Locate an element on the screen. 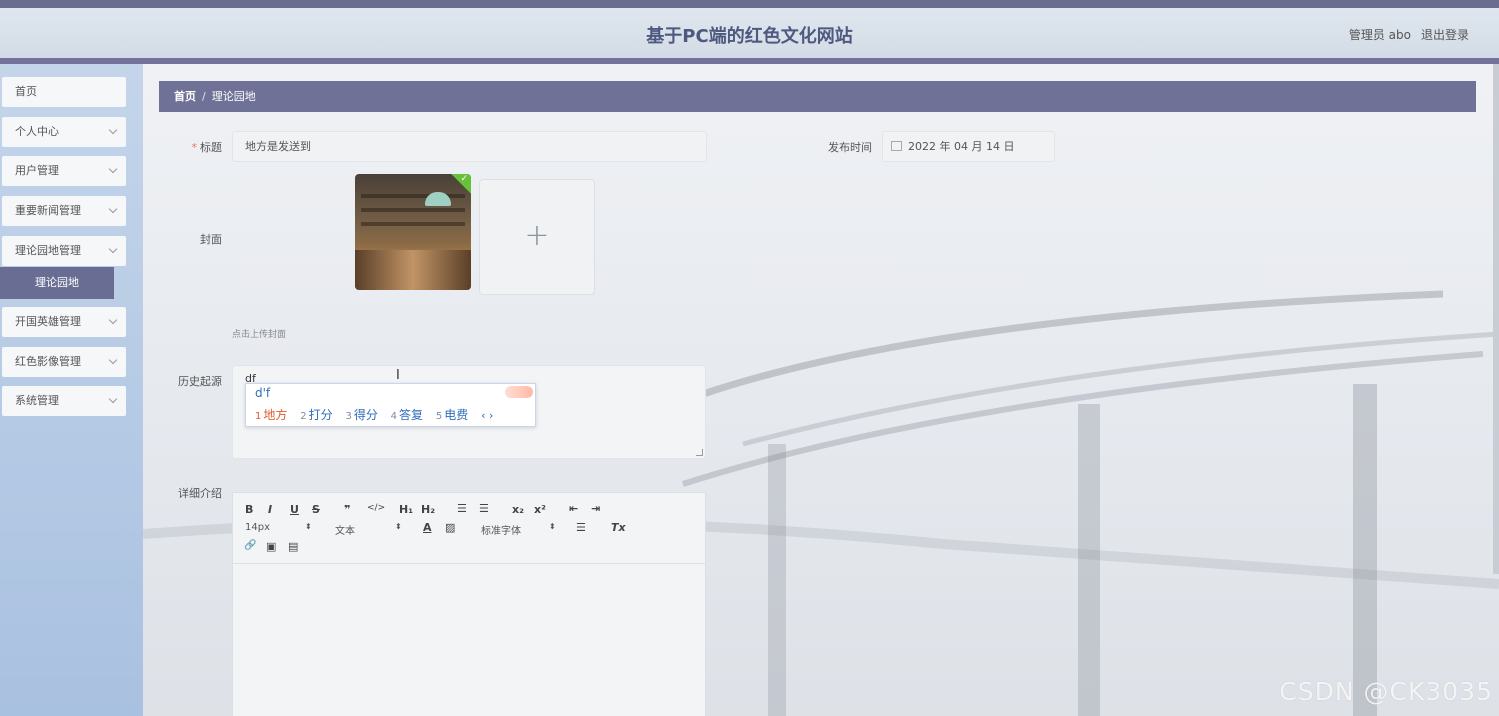 The width and height of the screenshot is (1499, 716). detail-label: 详细介绍 is located at coordinates (200, 493).